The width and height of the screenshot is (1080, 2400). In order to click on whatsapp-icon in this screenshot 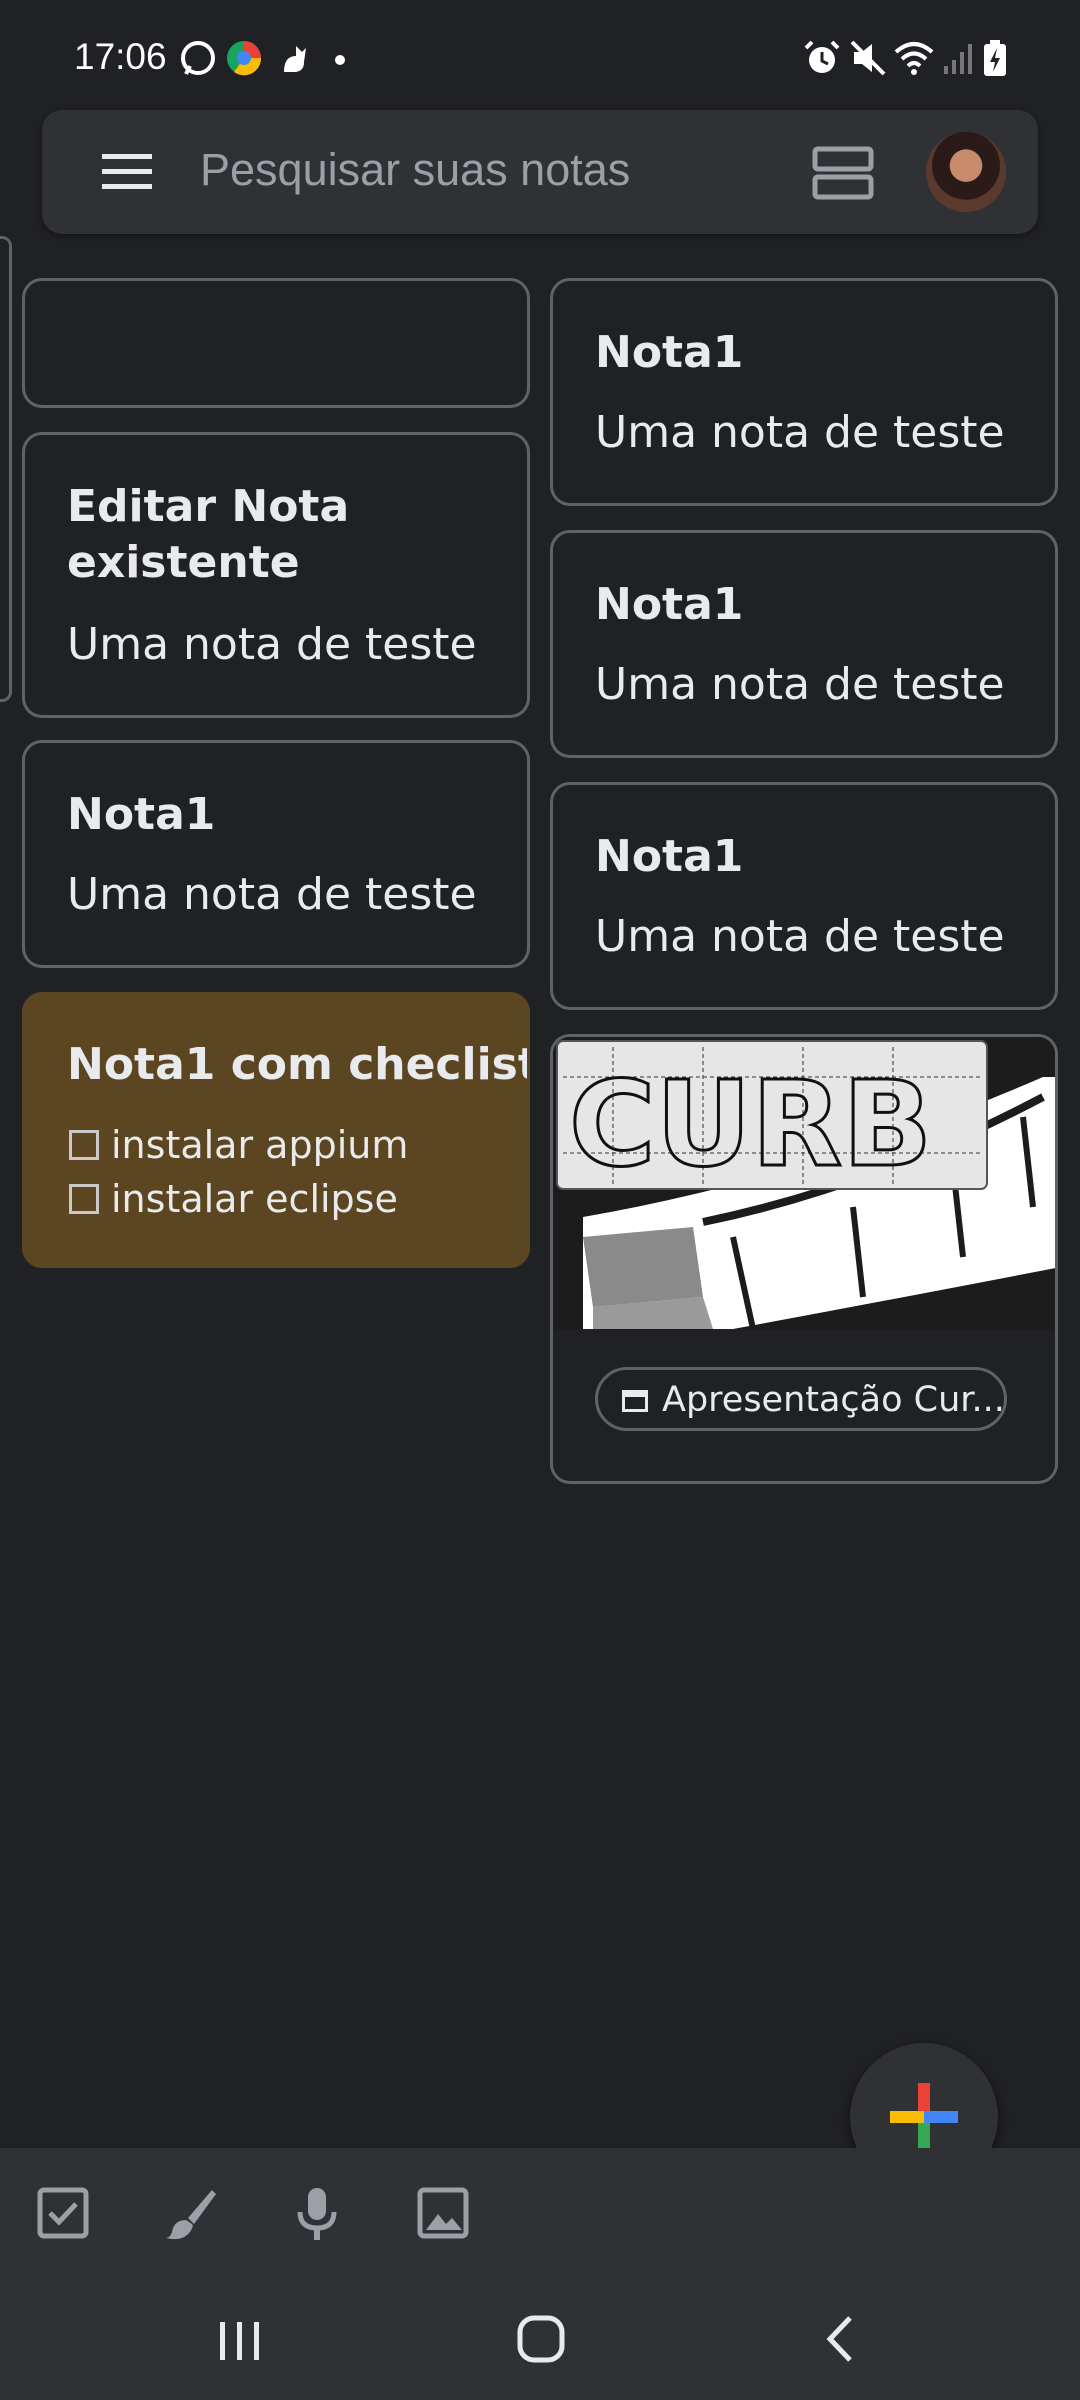, I will do `click(198, 58)`.